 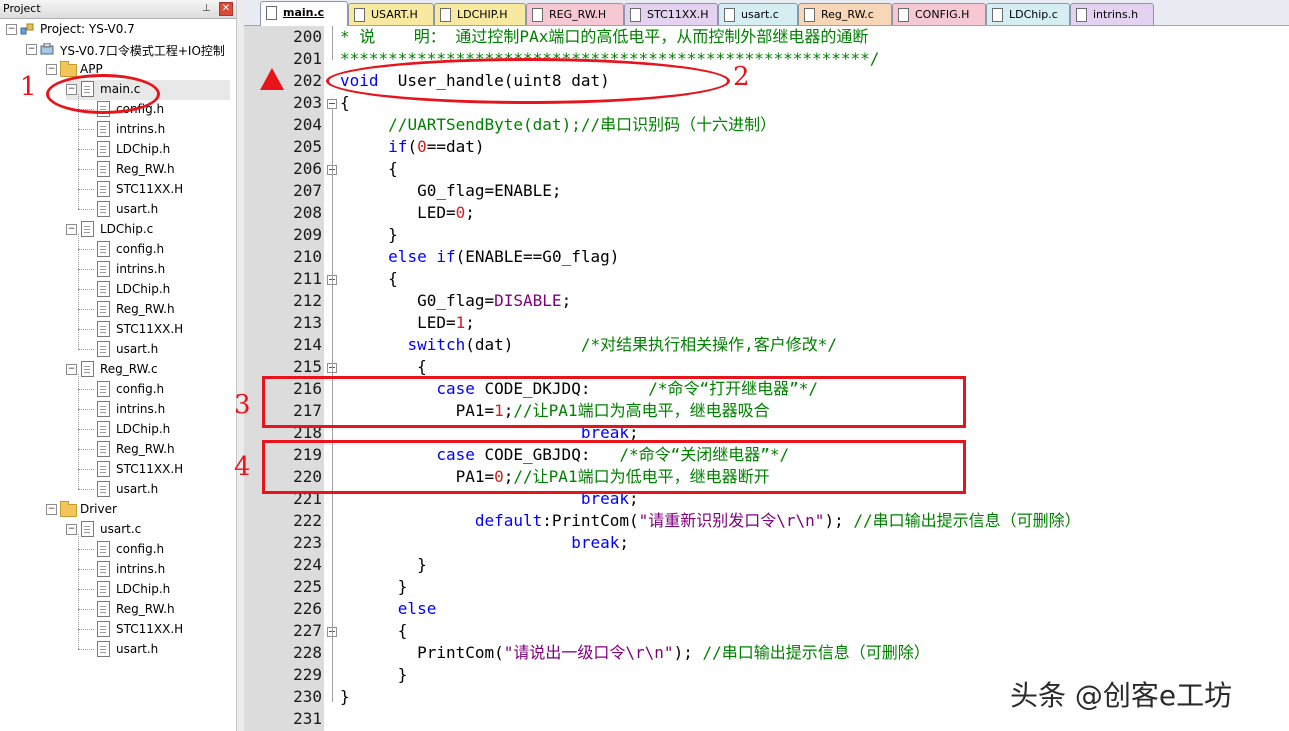 I want to click on tab-file: STC11XX.H, so click(x=671, y=14).